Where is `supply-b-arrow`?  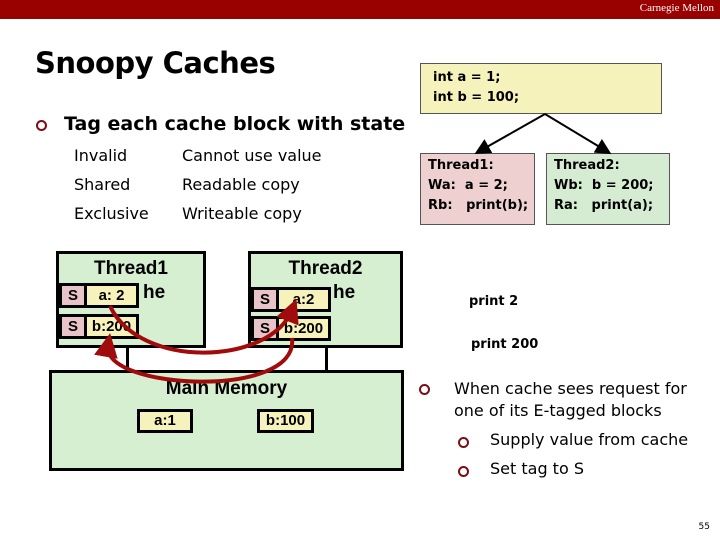 supply-b-arrow is located at coordinates (194, 358).